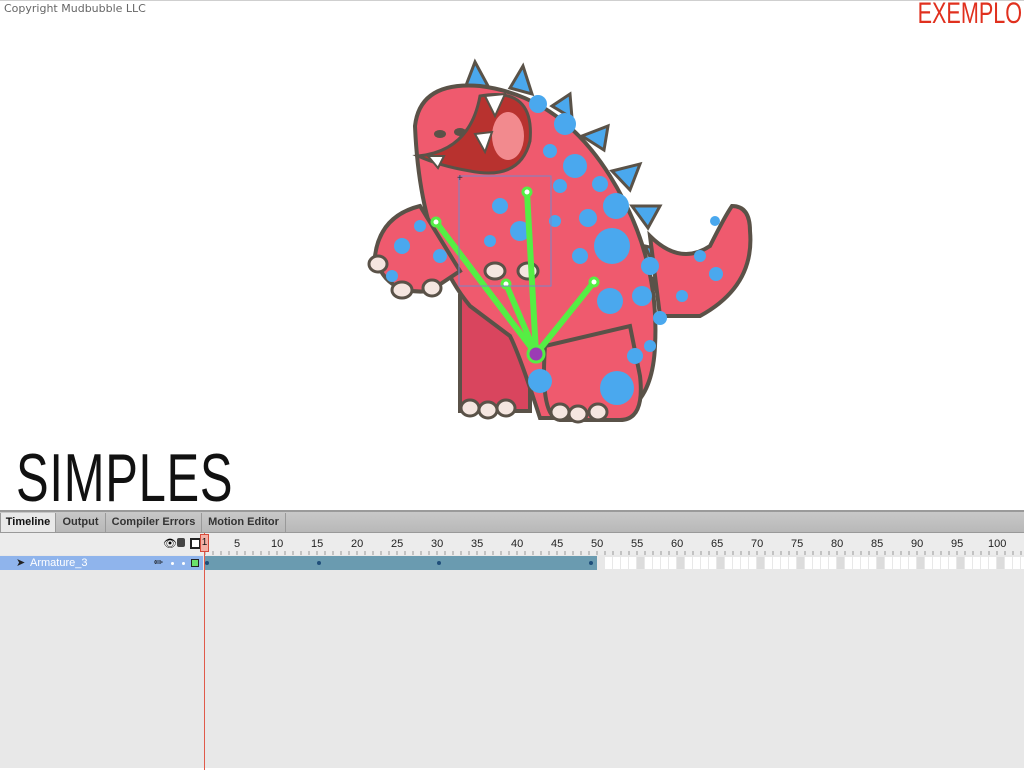 The image size is (1024, 770). What do you see at coordinates (557, 544) in the screenshot?
I see `frame-number: 45` at bounding box center [557, 544].